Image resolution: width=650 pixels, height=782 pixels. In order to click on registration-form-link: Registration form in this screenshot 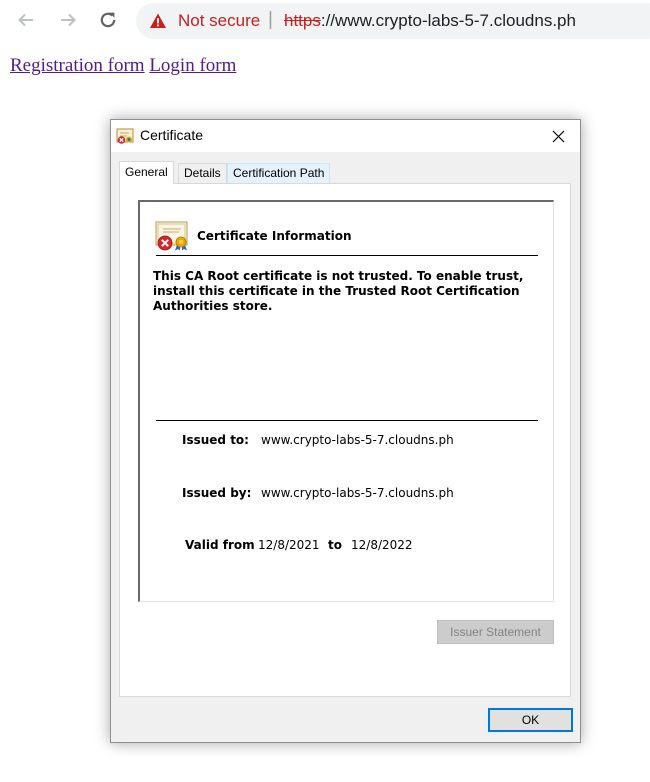, I will do `click(77, 65)`.